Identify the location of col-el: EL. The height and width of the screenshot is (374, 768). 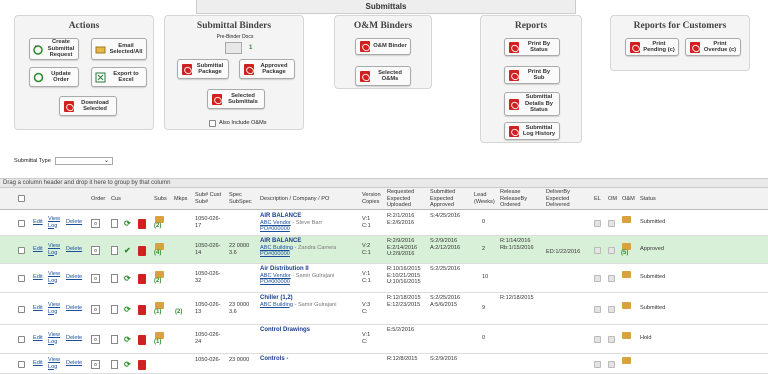
(597, 199).